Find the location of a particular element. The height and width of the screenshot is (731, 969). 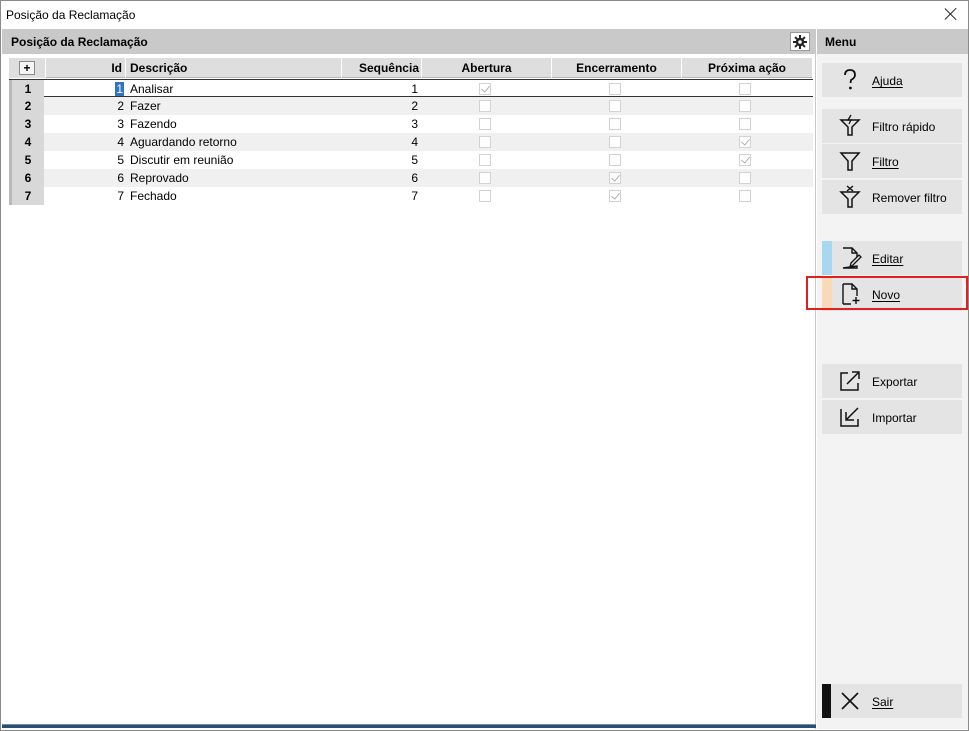

column-header-encerramento: Encerramento is located at coordinates (617, 68).